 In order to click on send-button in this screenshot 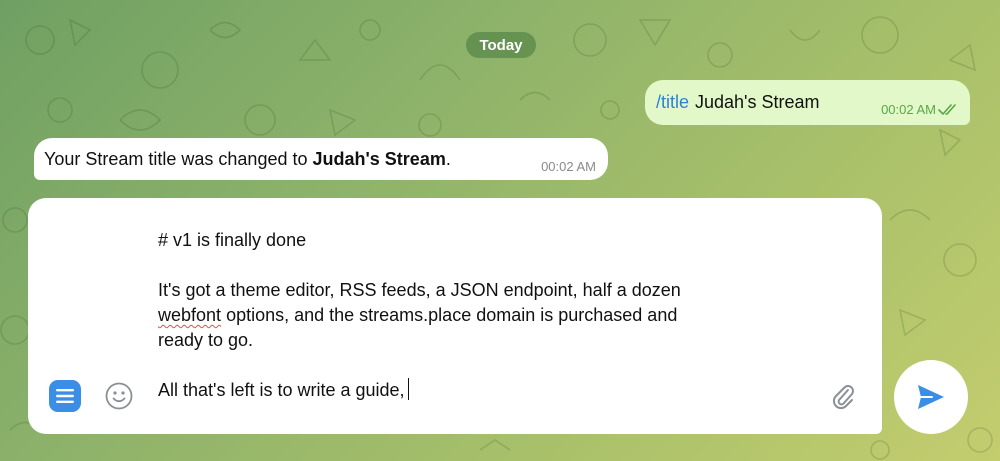, I will do `click(931, 397)`.